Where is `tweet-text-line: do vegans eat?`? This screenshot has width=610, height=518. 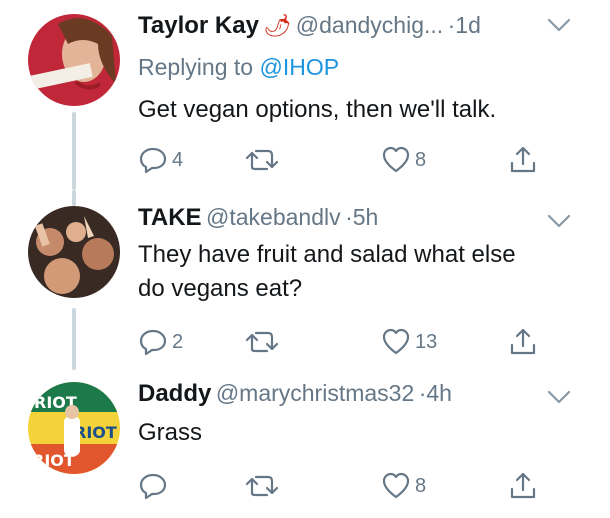 tweet-text-line: do vegans eat? is located at coordinates (220, 288).